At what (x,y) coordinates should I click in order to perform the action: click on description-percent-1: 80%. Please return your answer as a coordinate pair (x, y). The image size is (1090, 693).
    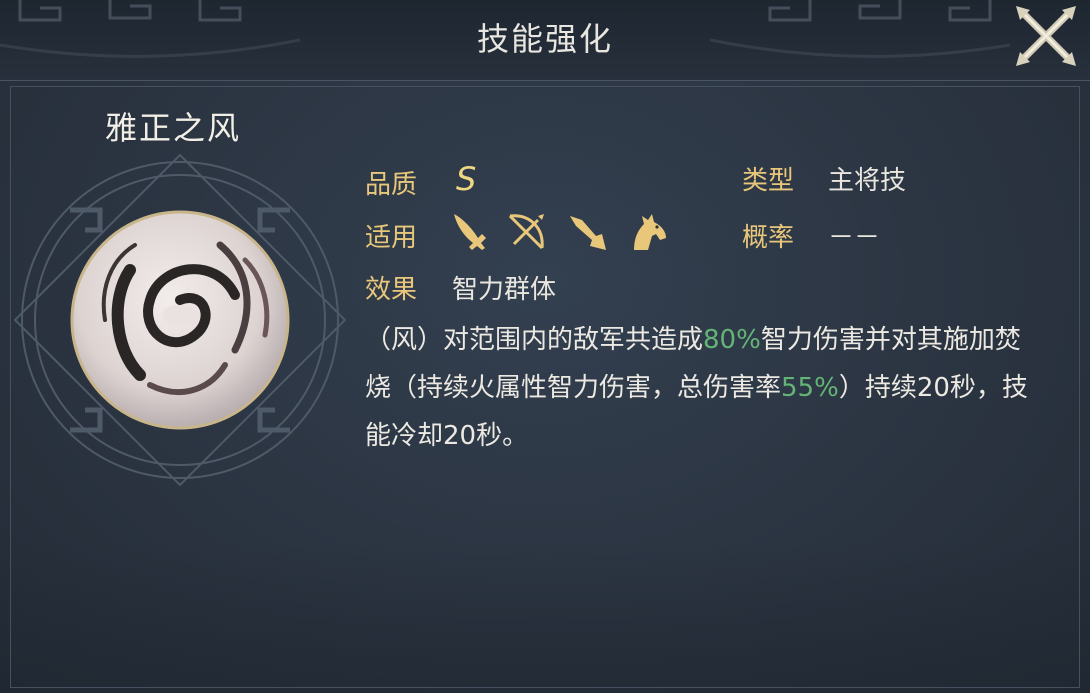
    Looking at the image, I should click on (732, 340).